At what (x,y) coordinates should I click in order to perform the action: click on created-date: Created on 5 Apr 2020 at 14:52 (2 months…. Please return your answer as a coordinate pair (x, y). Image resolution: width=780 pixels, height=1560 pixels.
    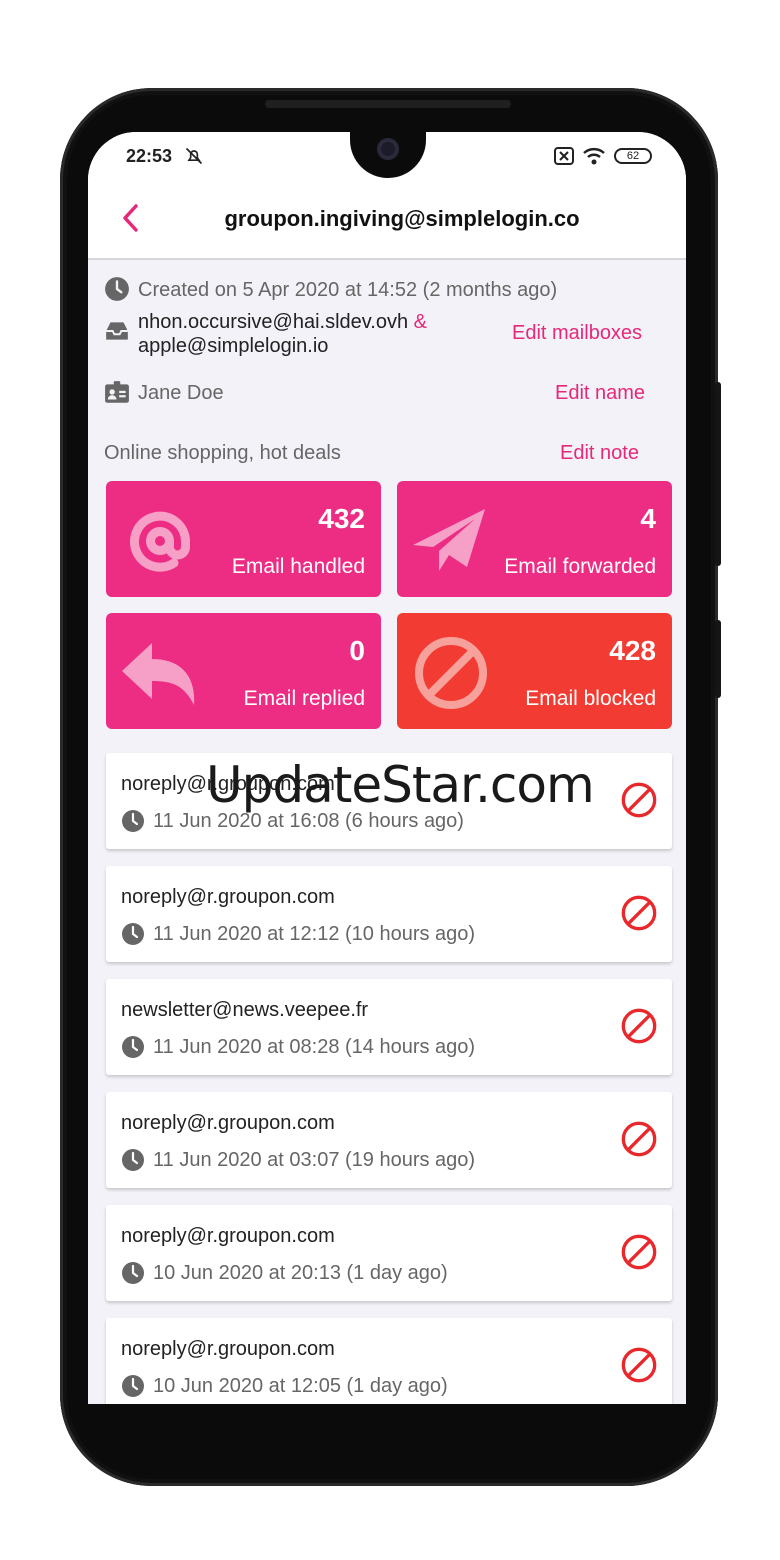
    Looking at the image, I should click on (348, 290).